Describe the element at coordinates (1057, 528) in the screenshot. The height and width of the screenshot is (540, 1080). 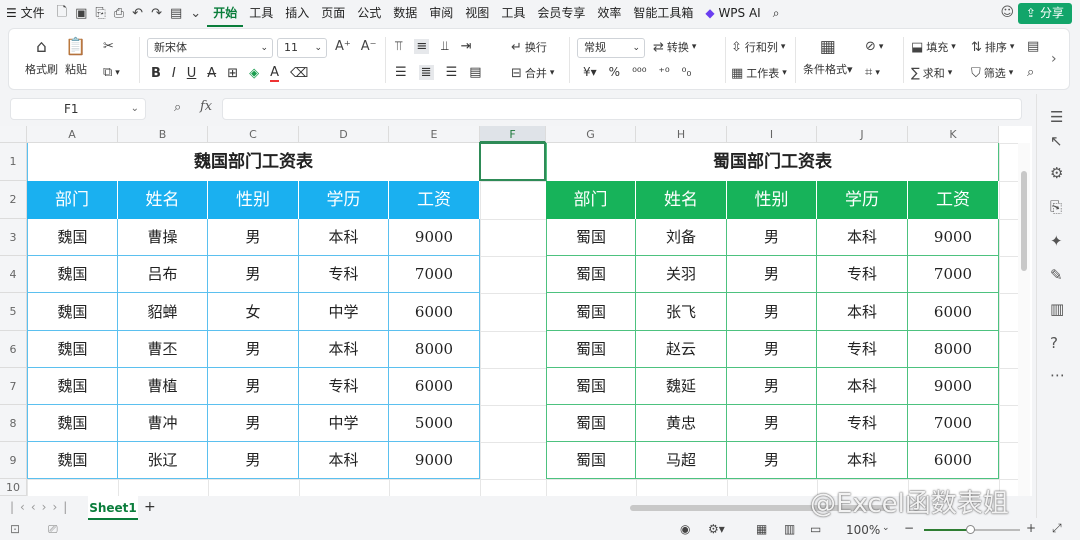
I see `fullscreen-icon: ⤢` at that location.